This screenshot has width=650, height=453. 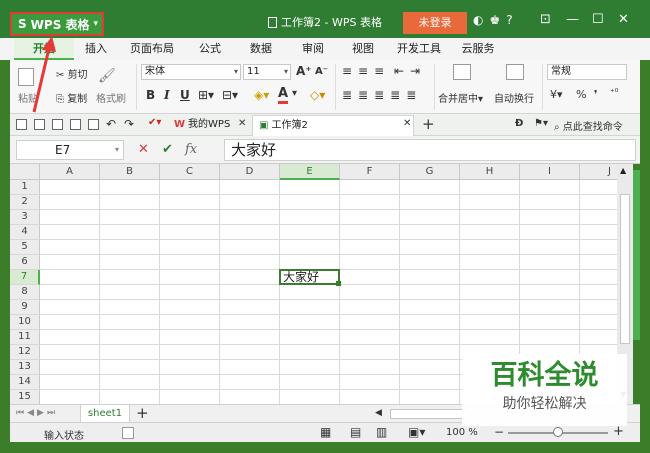 I want to click on print-preview-icon, so click(x=75, y=124).